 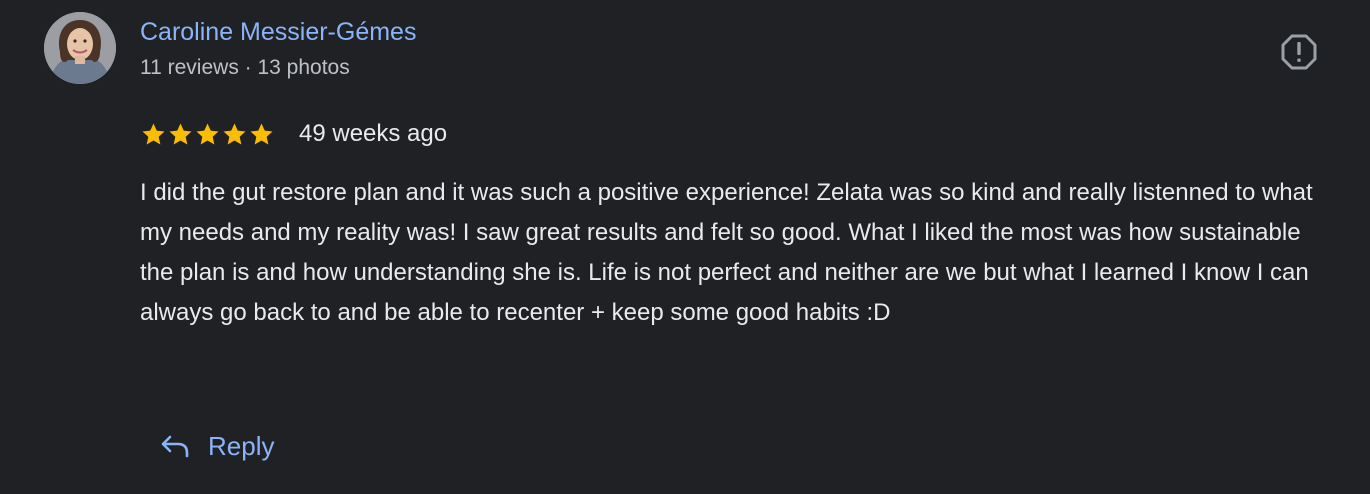 I want to click on reply-arrow-icon, so click(x=175, y=446).